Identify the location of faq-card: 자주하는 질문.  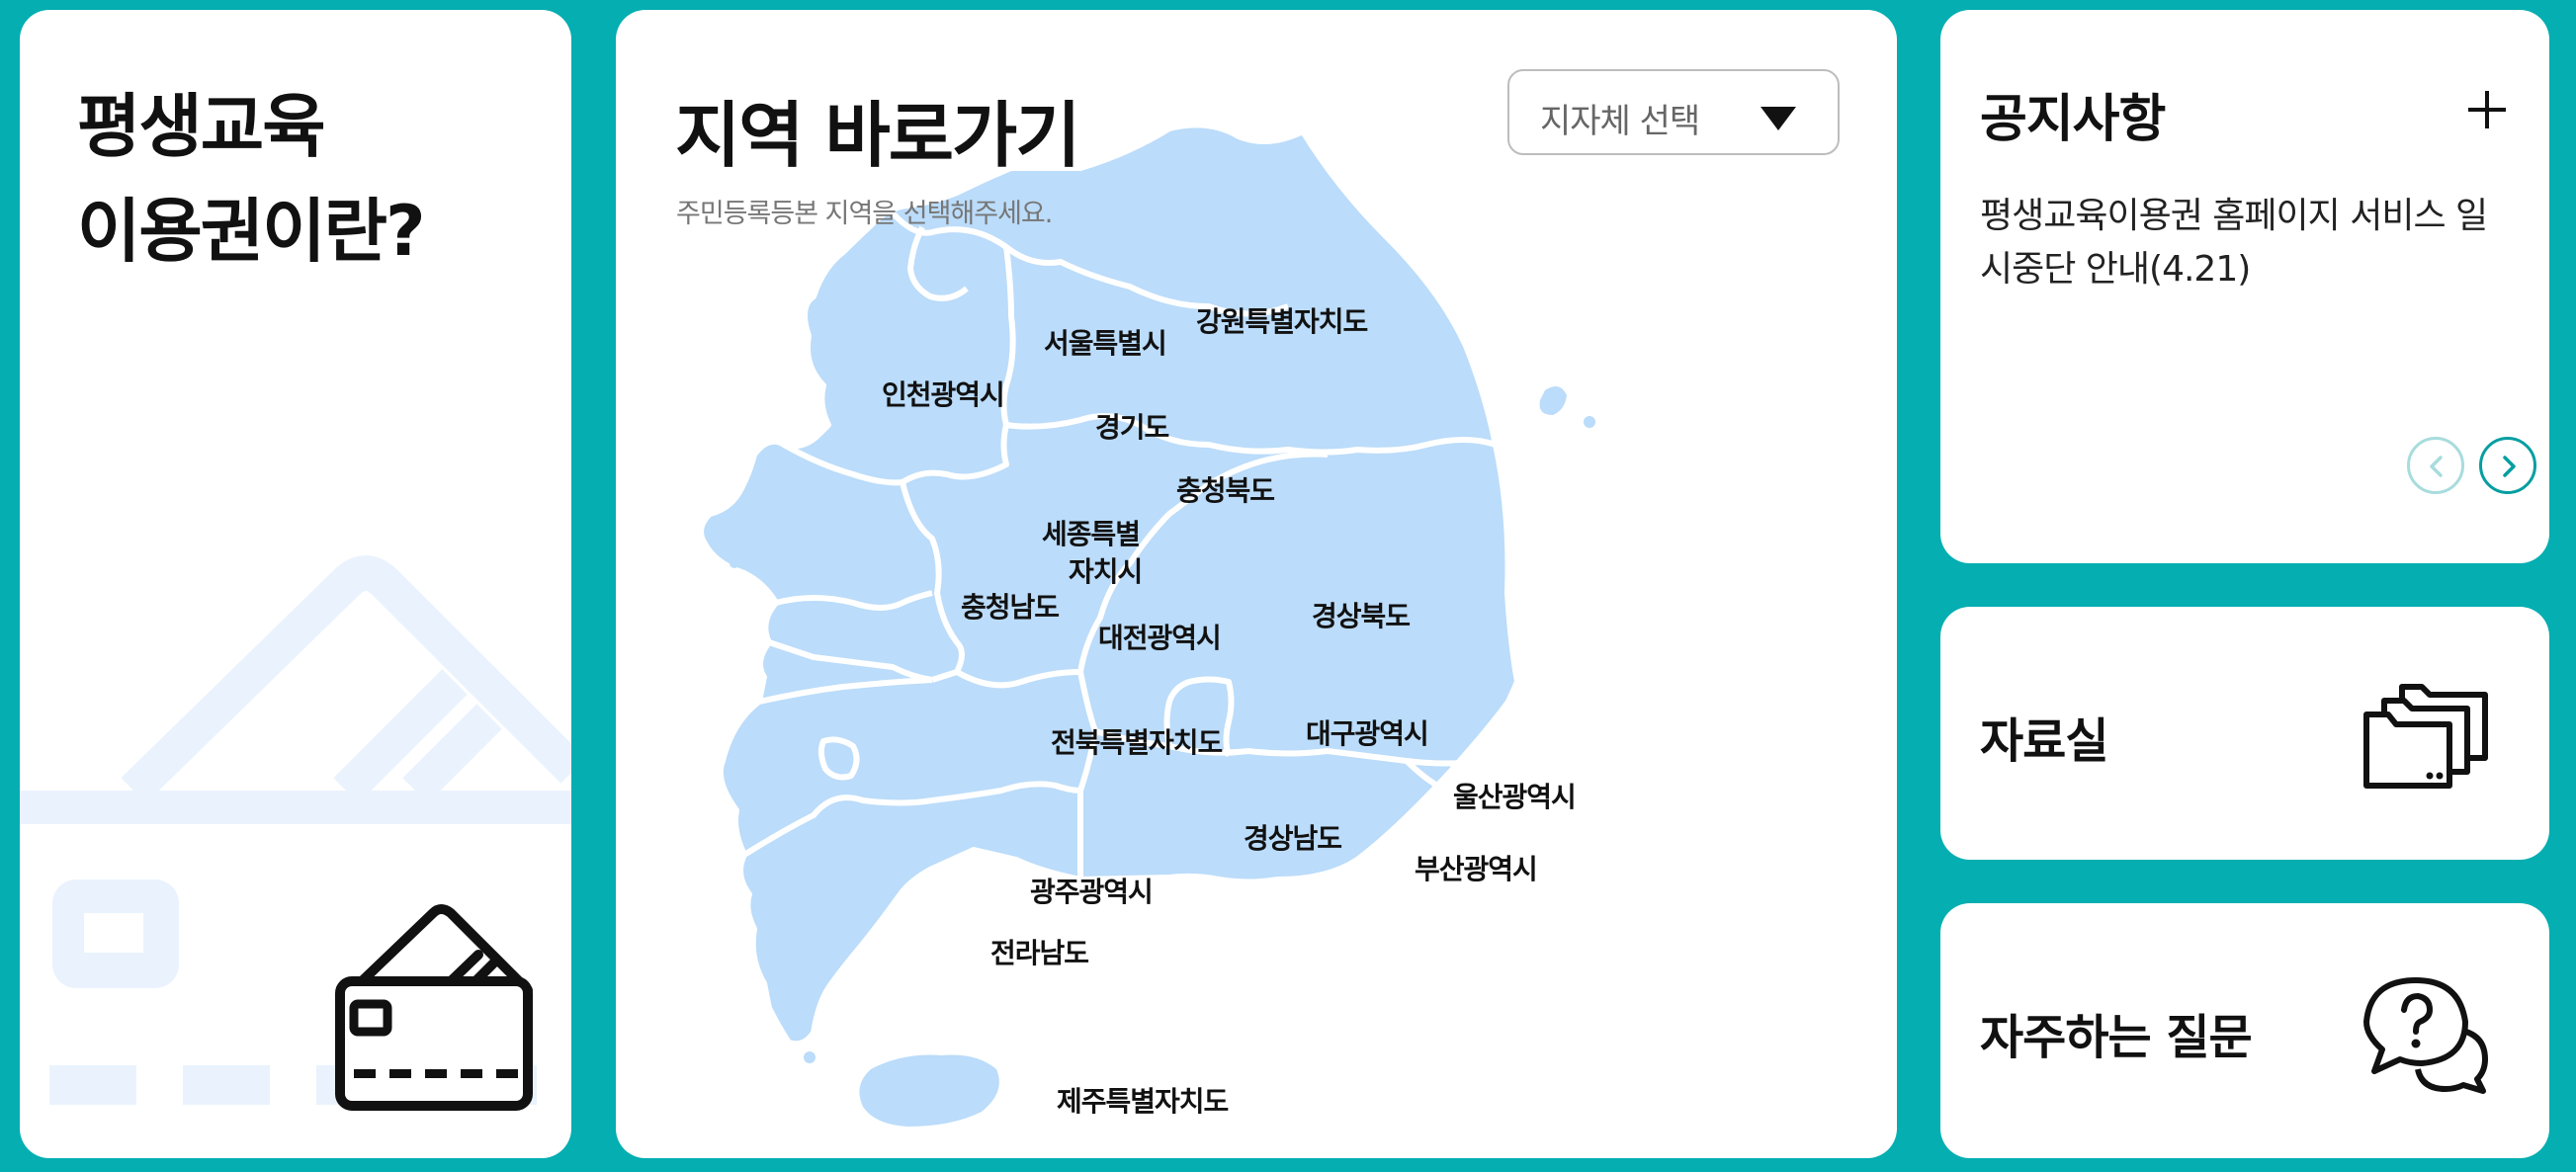
(2244, 1031).